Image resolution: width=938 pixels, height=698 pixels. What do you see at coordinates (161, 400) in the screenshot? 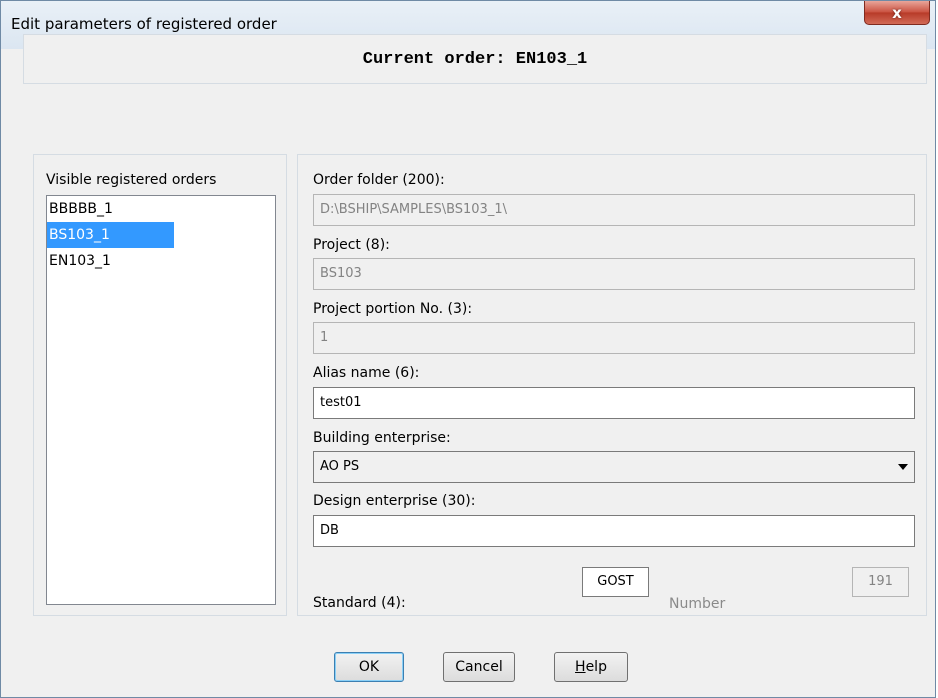
I see `orders-listbox: BBBBB_1 BS103_1 EN103_1` at bounding box center [161, 400].